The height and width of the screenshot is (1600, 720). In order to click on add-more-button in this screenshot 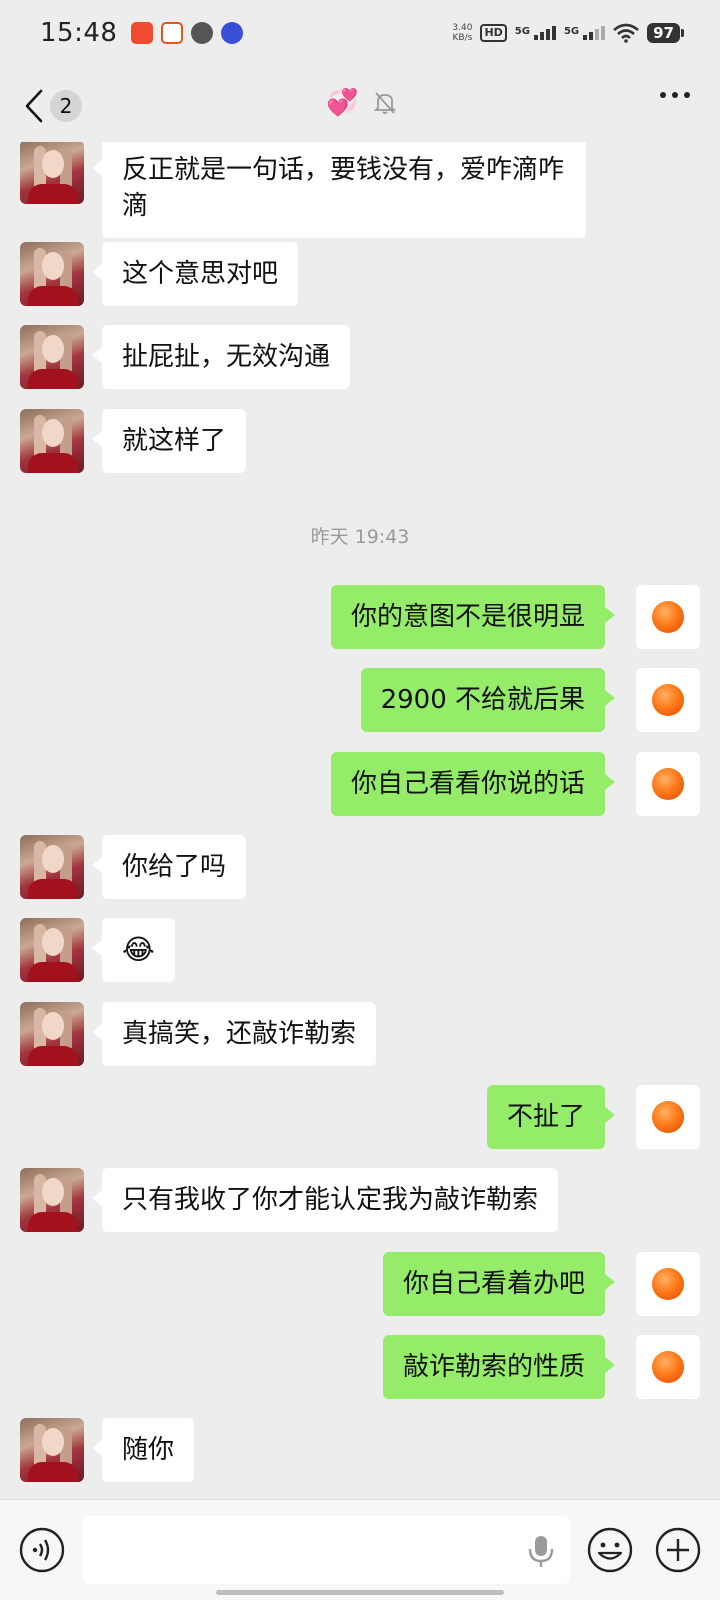, I will do `click(678, 1550)`.